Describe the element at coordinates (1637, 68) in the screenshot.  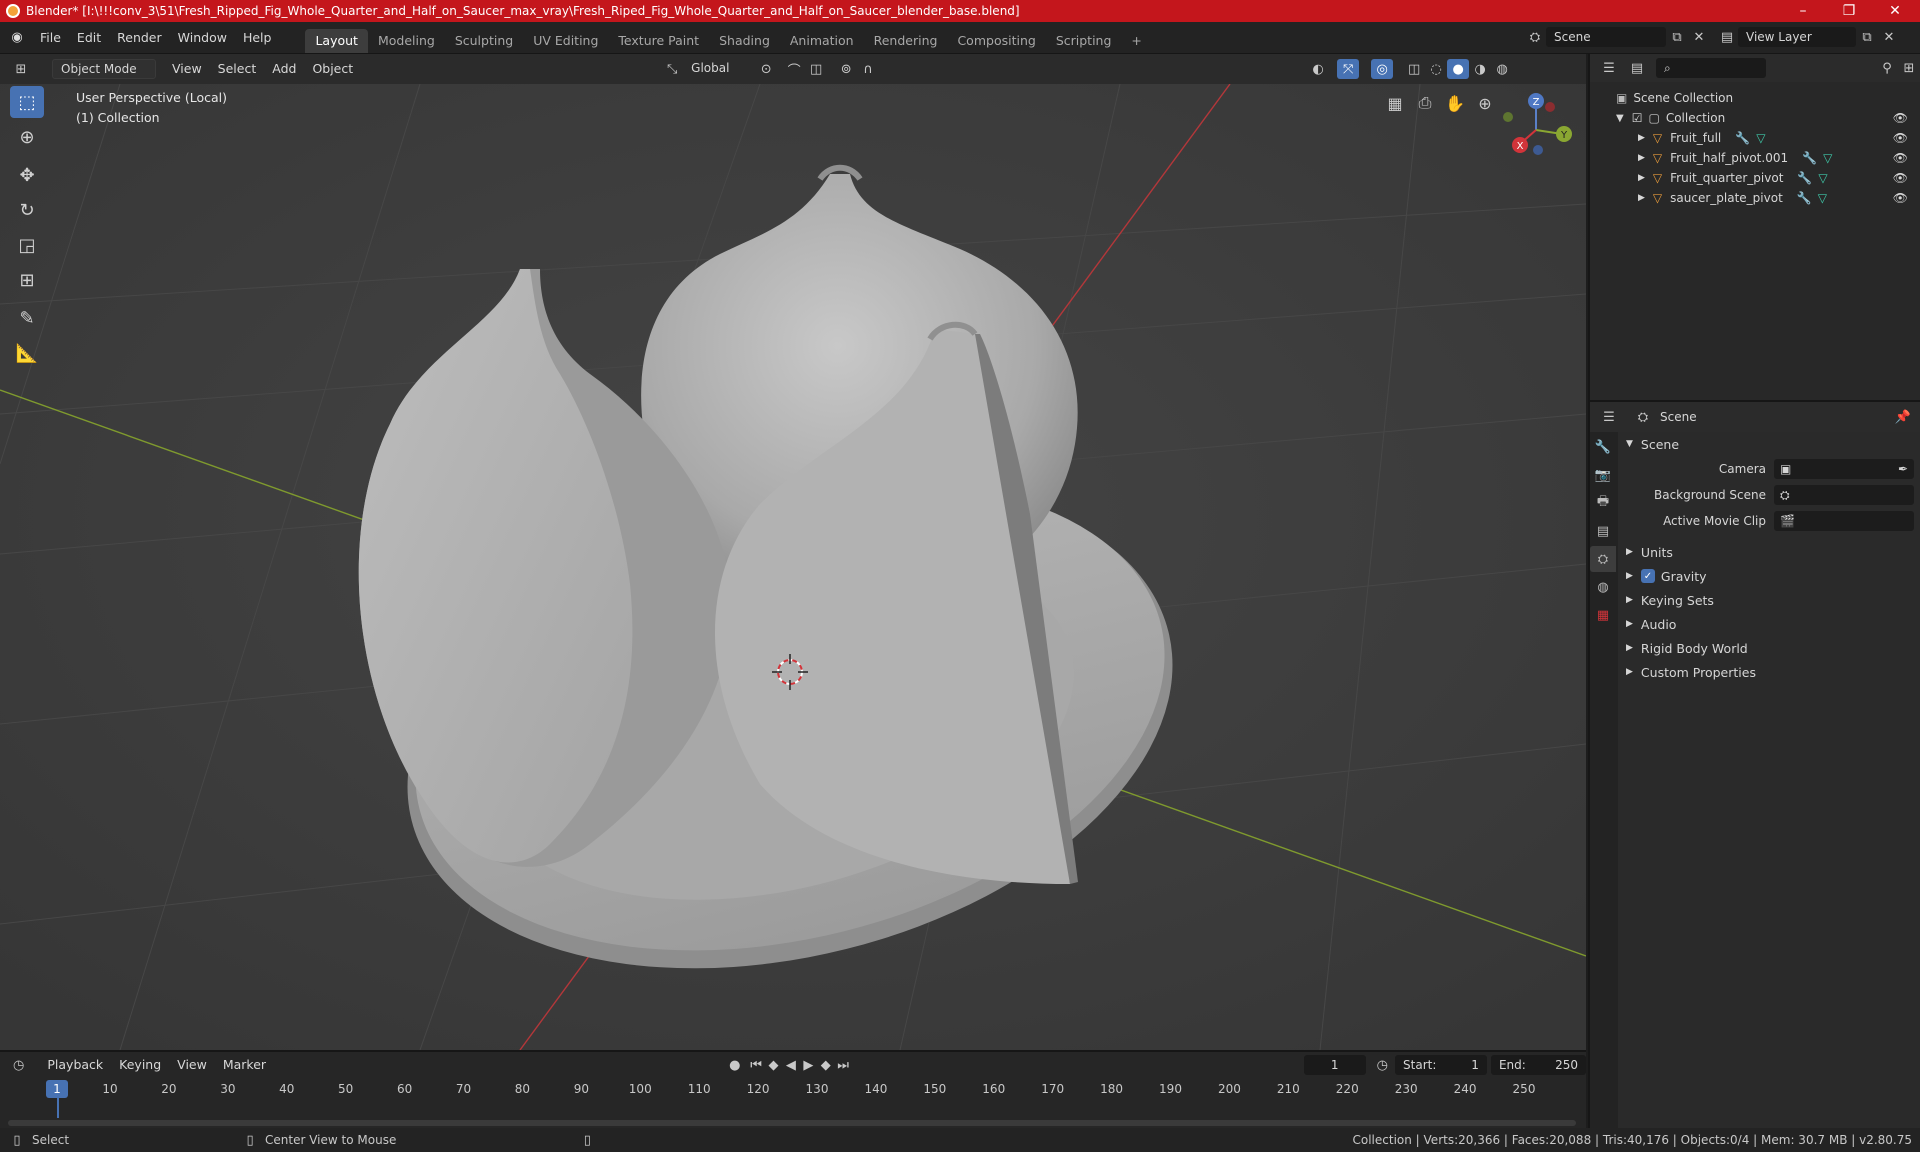
I see `display-mode-icon: ▤` at that location.